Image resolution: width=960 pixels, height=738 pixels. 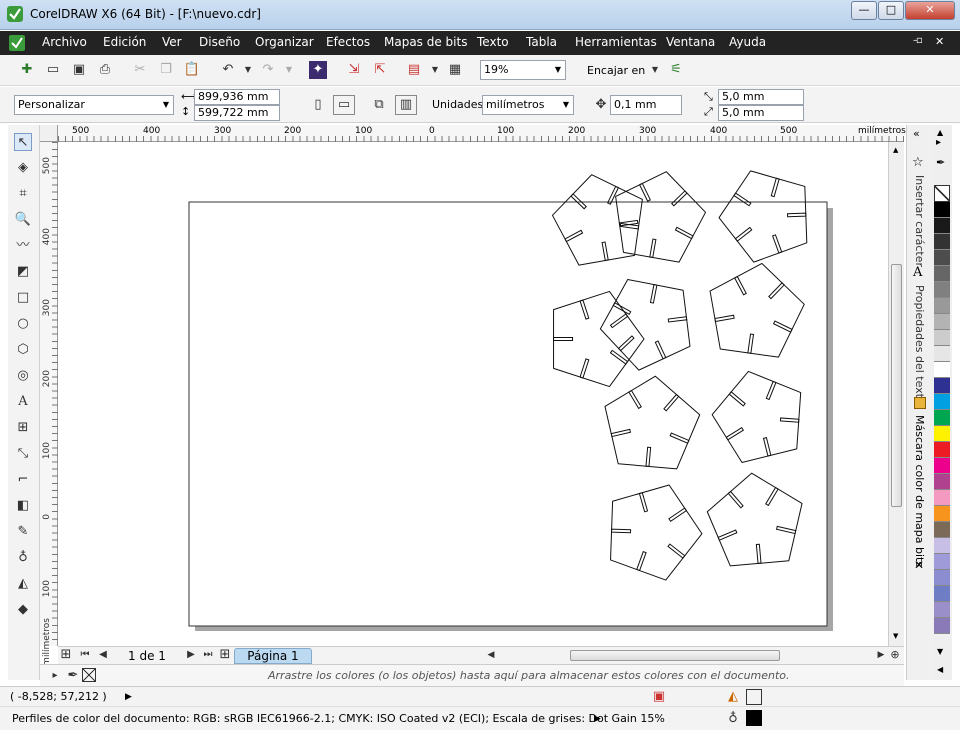 What do you see at coordinates (616, 42) in the screenshot?
I see `menu-herramientas: Herramientas` at bounding box center [616, 42].